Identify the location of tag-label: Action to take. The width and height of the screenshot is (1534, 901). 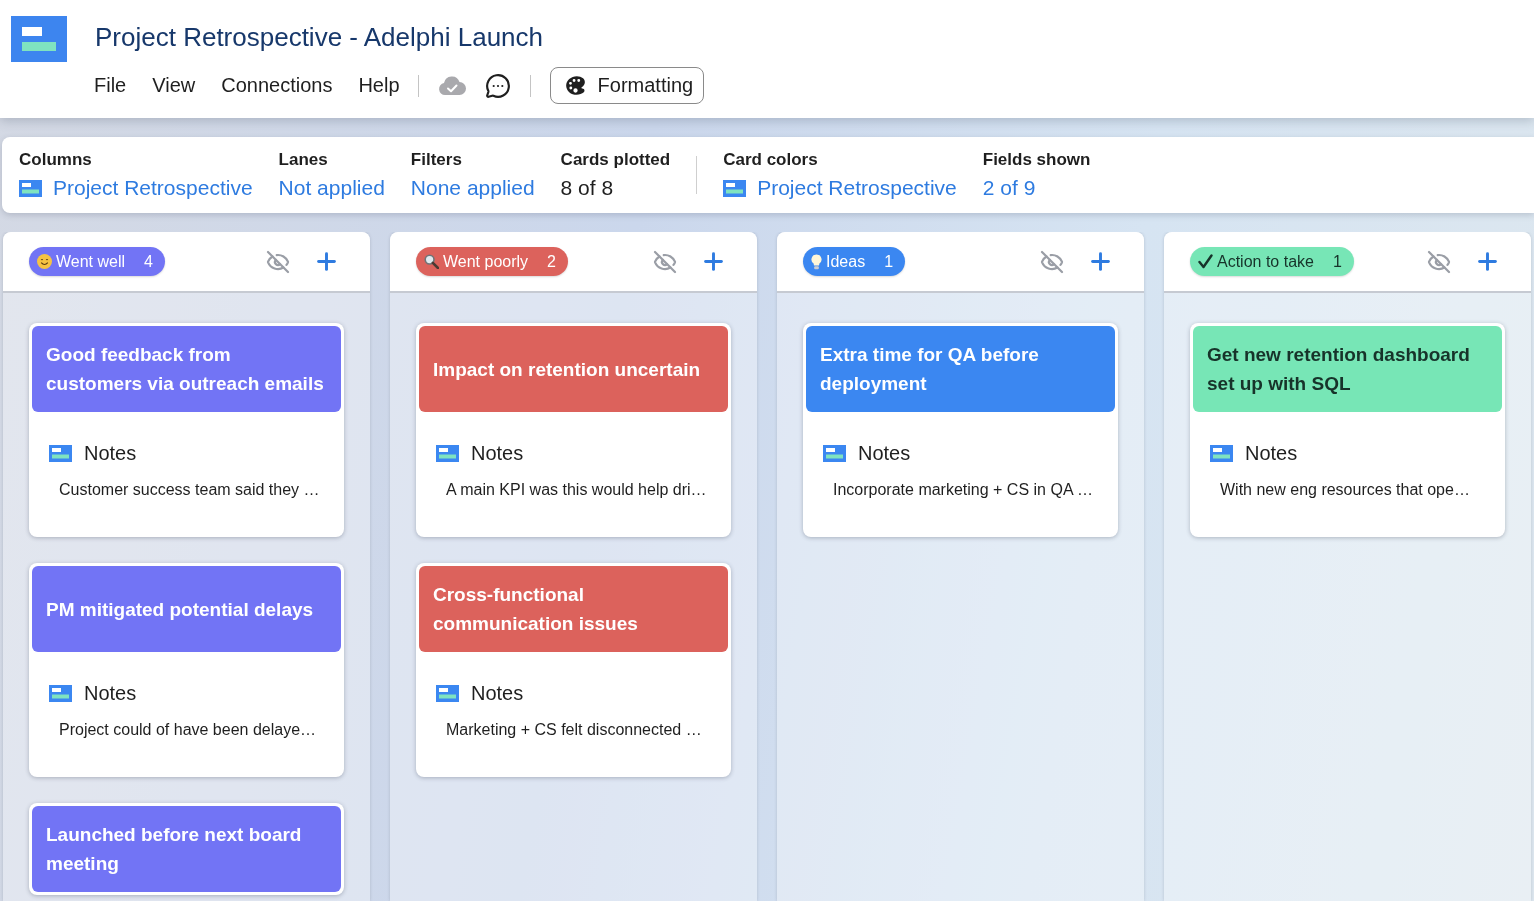
(1265, 261).